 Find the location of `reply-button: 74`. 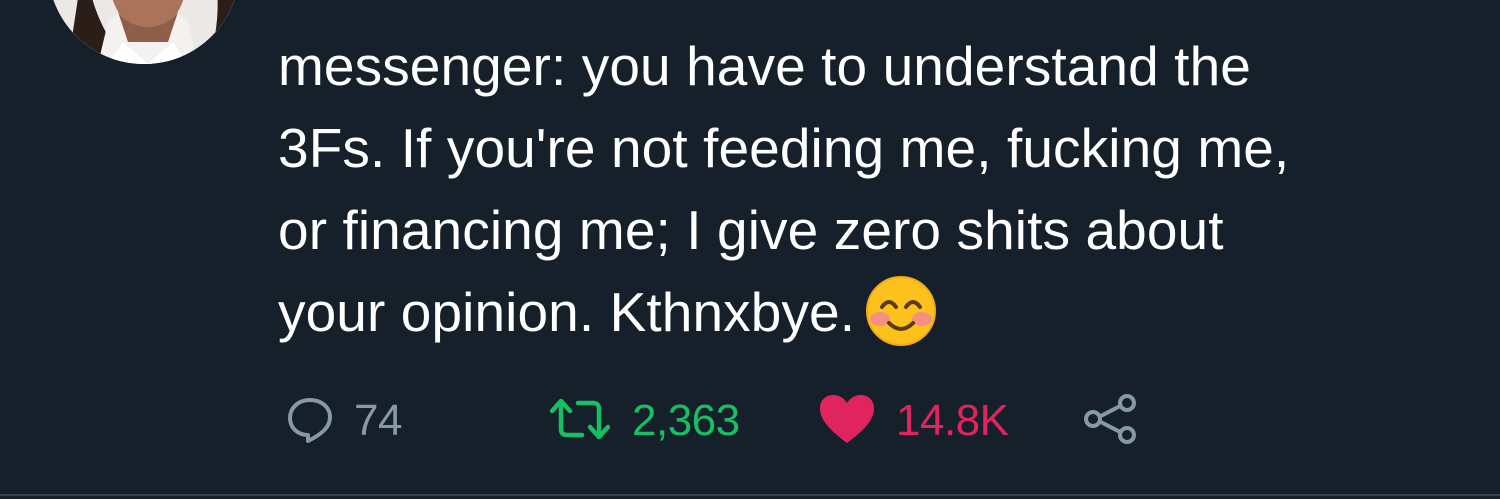

reply-button: 74 is located at coordinates (344, 421).